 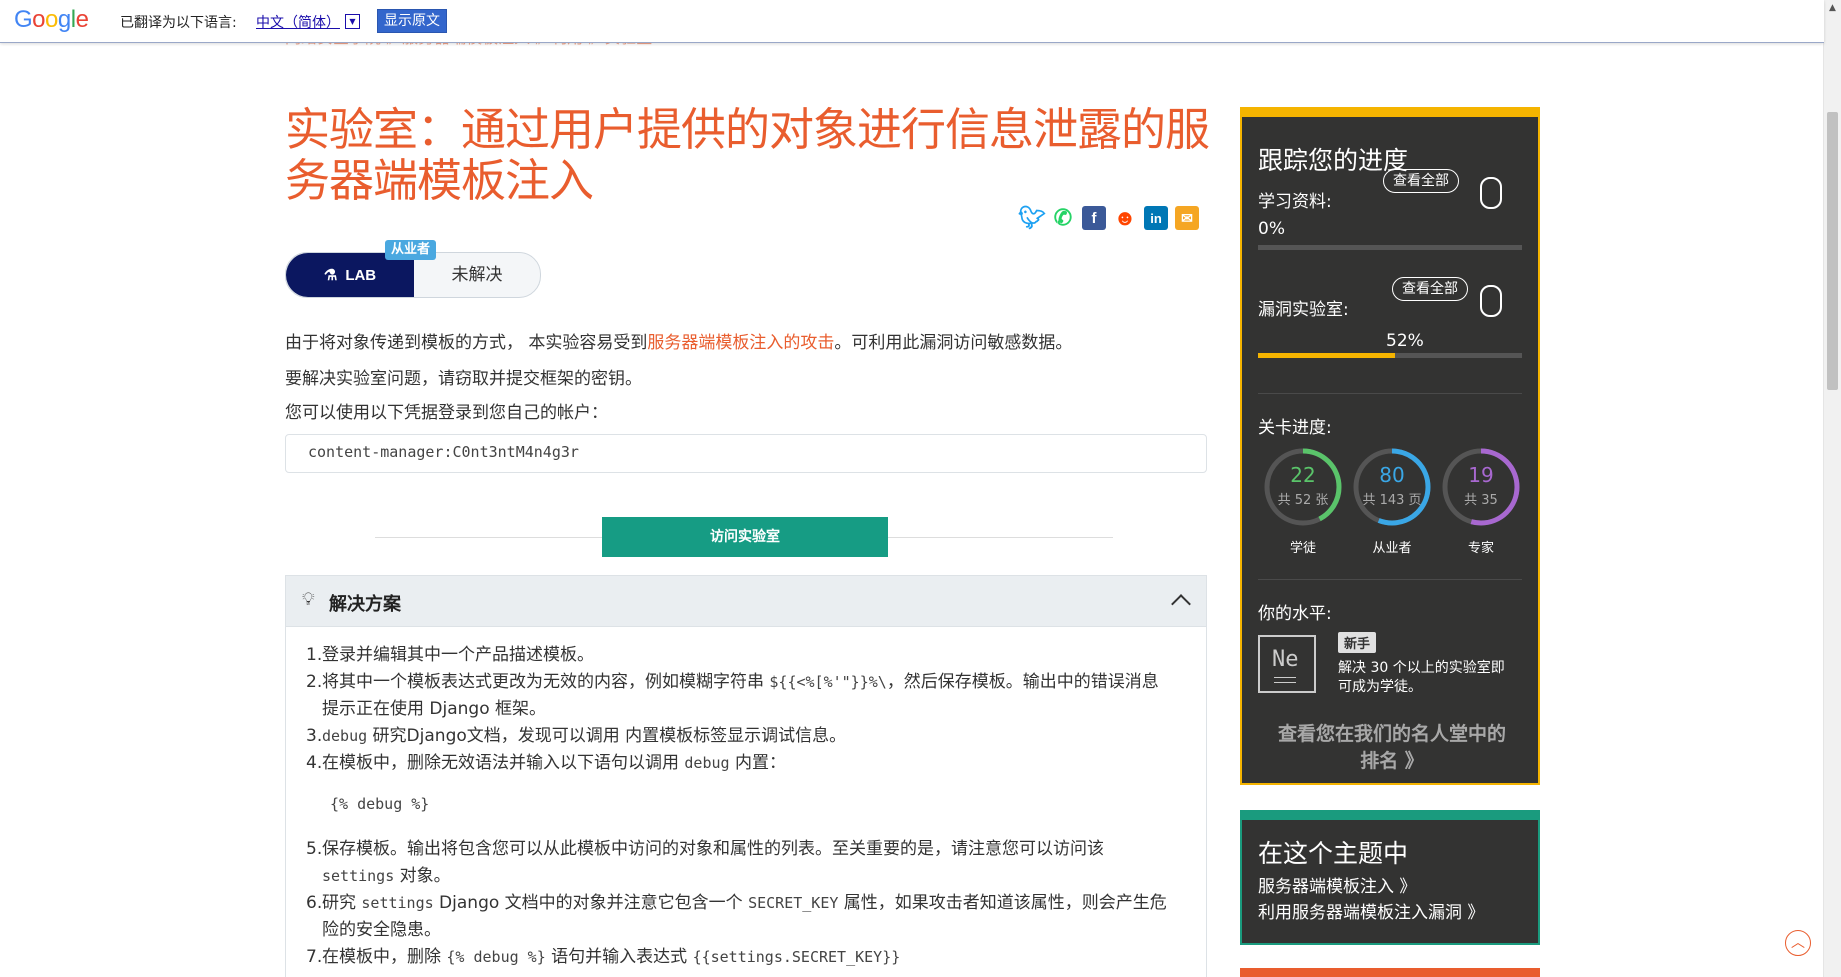 I want to click on learning-progress-bar, so click(x=1390, y=247).